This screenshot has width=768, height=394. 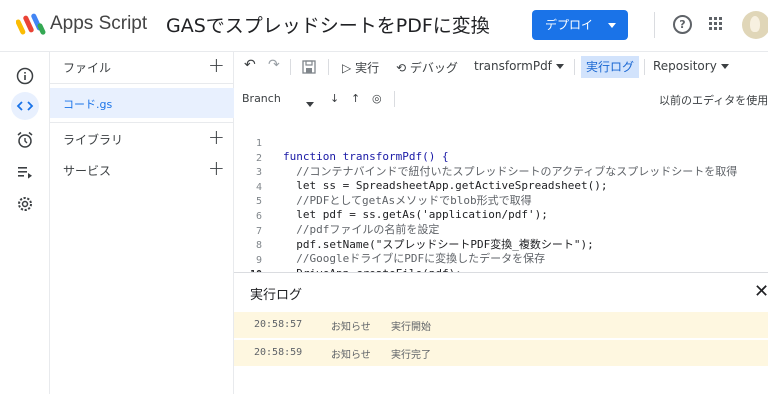 I want to click on top-bar: Apps Script GASでスプレッドシートをPDFに変換 デプロイ ?, so click(x=384, y=25).